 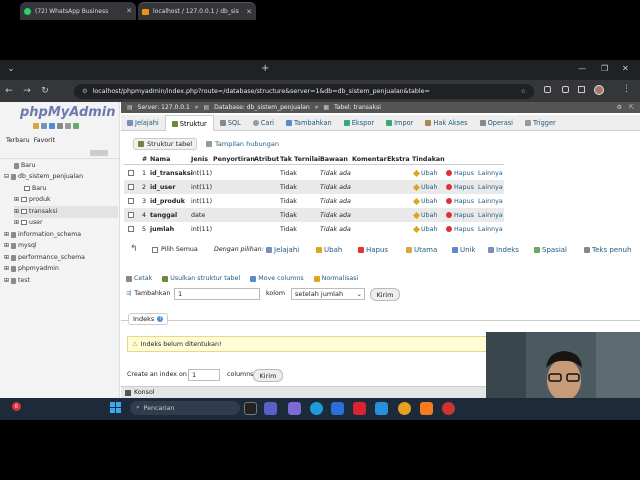 I want to click on tab-recent: Terbaru, so click(x=18, y=140).